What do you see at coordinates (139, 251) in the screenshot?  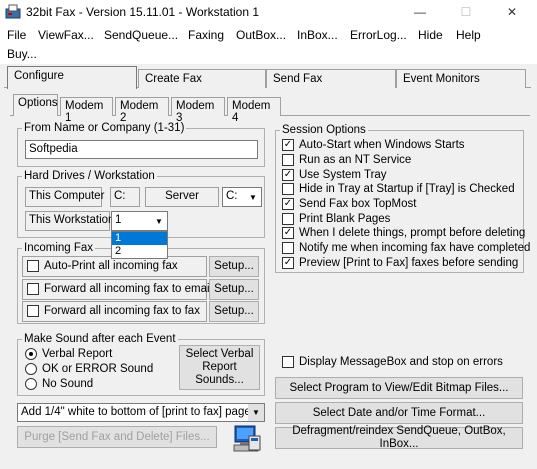 I see `workstation-option-2: 2` at bounding box center [139, 251].